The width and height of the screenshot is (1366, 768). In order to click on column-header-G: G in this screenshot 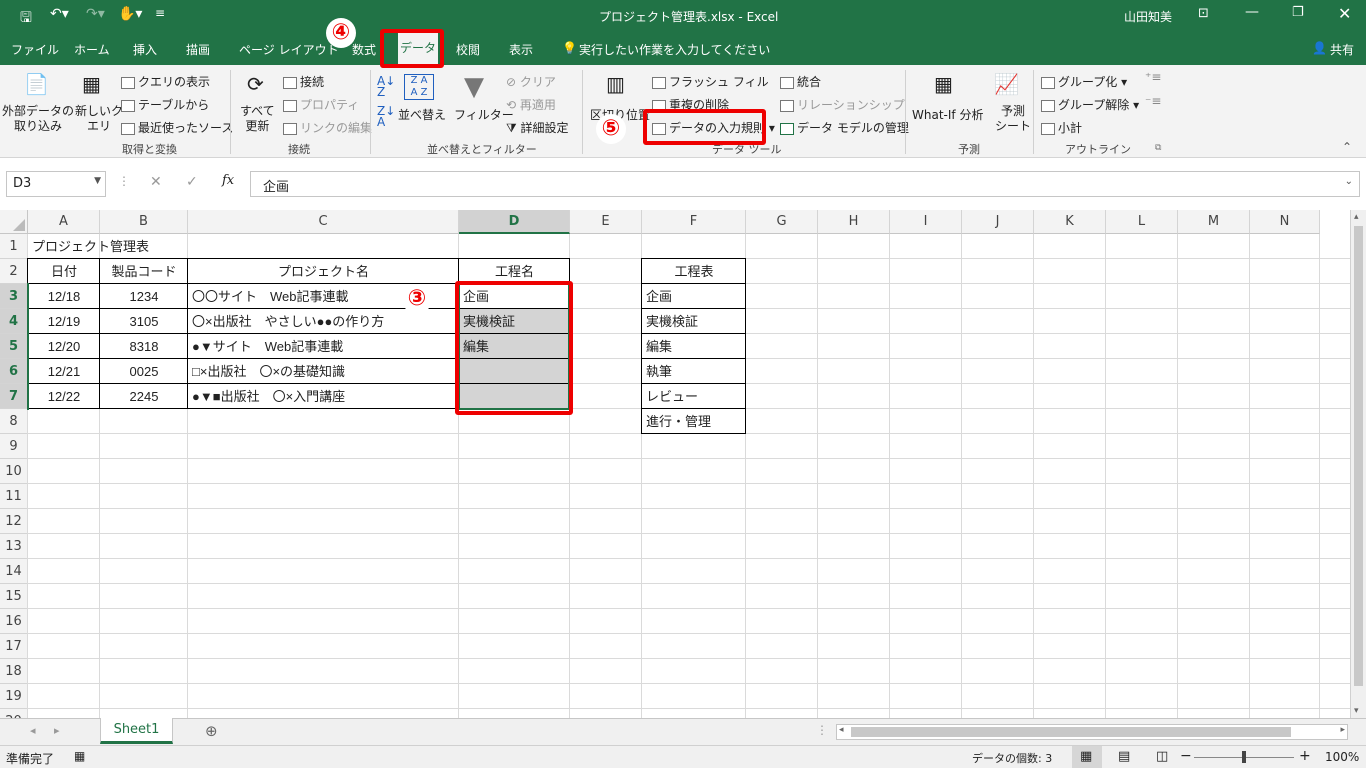, I will do `click(782, 222)`.